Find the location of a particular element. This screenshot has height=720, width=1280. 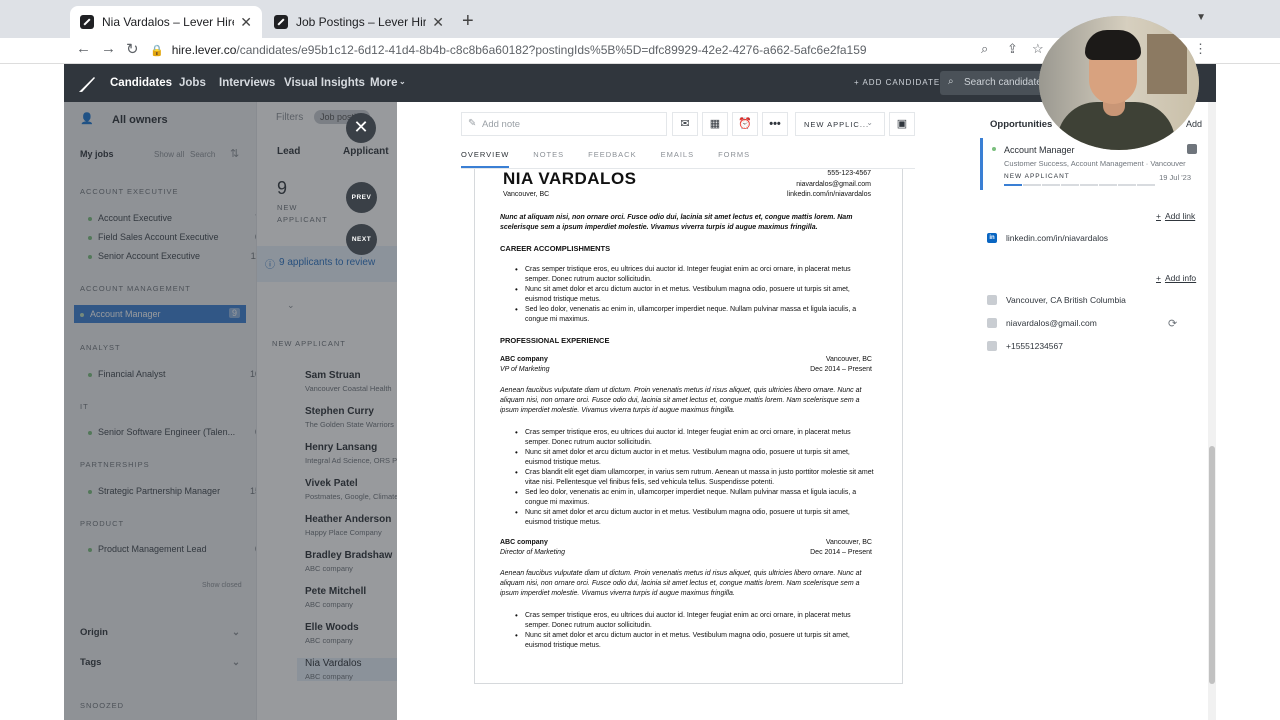

job-role-row: VP of Marketing Dec 2014 – Present is located at coordinates (686, 369).